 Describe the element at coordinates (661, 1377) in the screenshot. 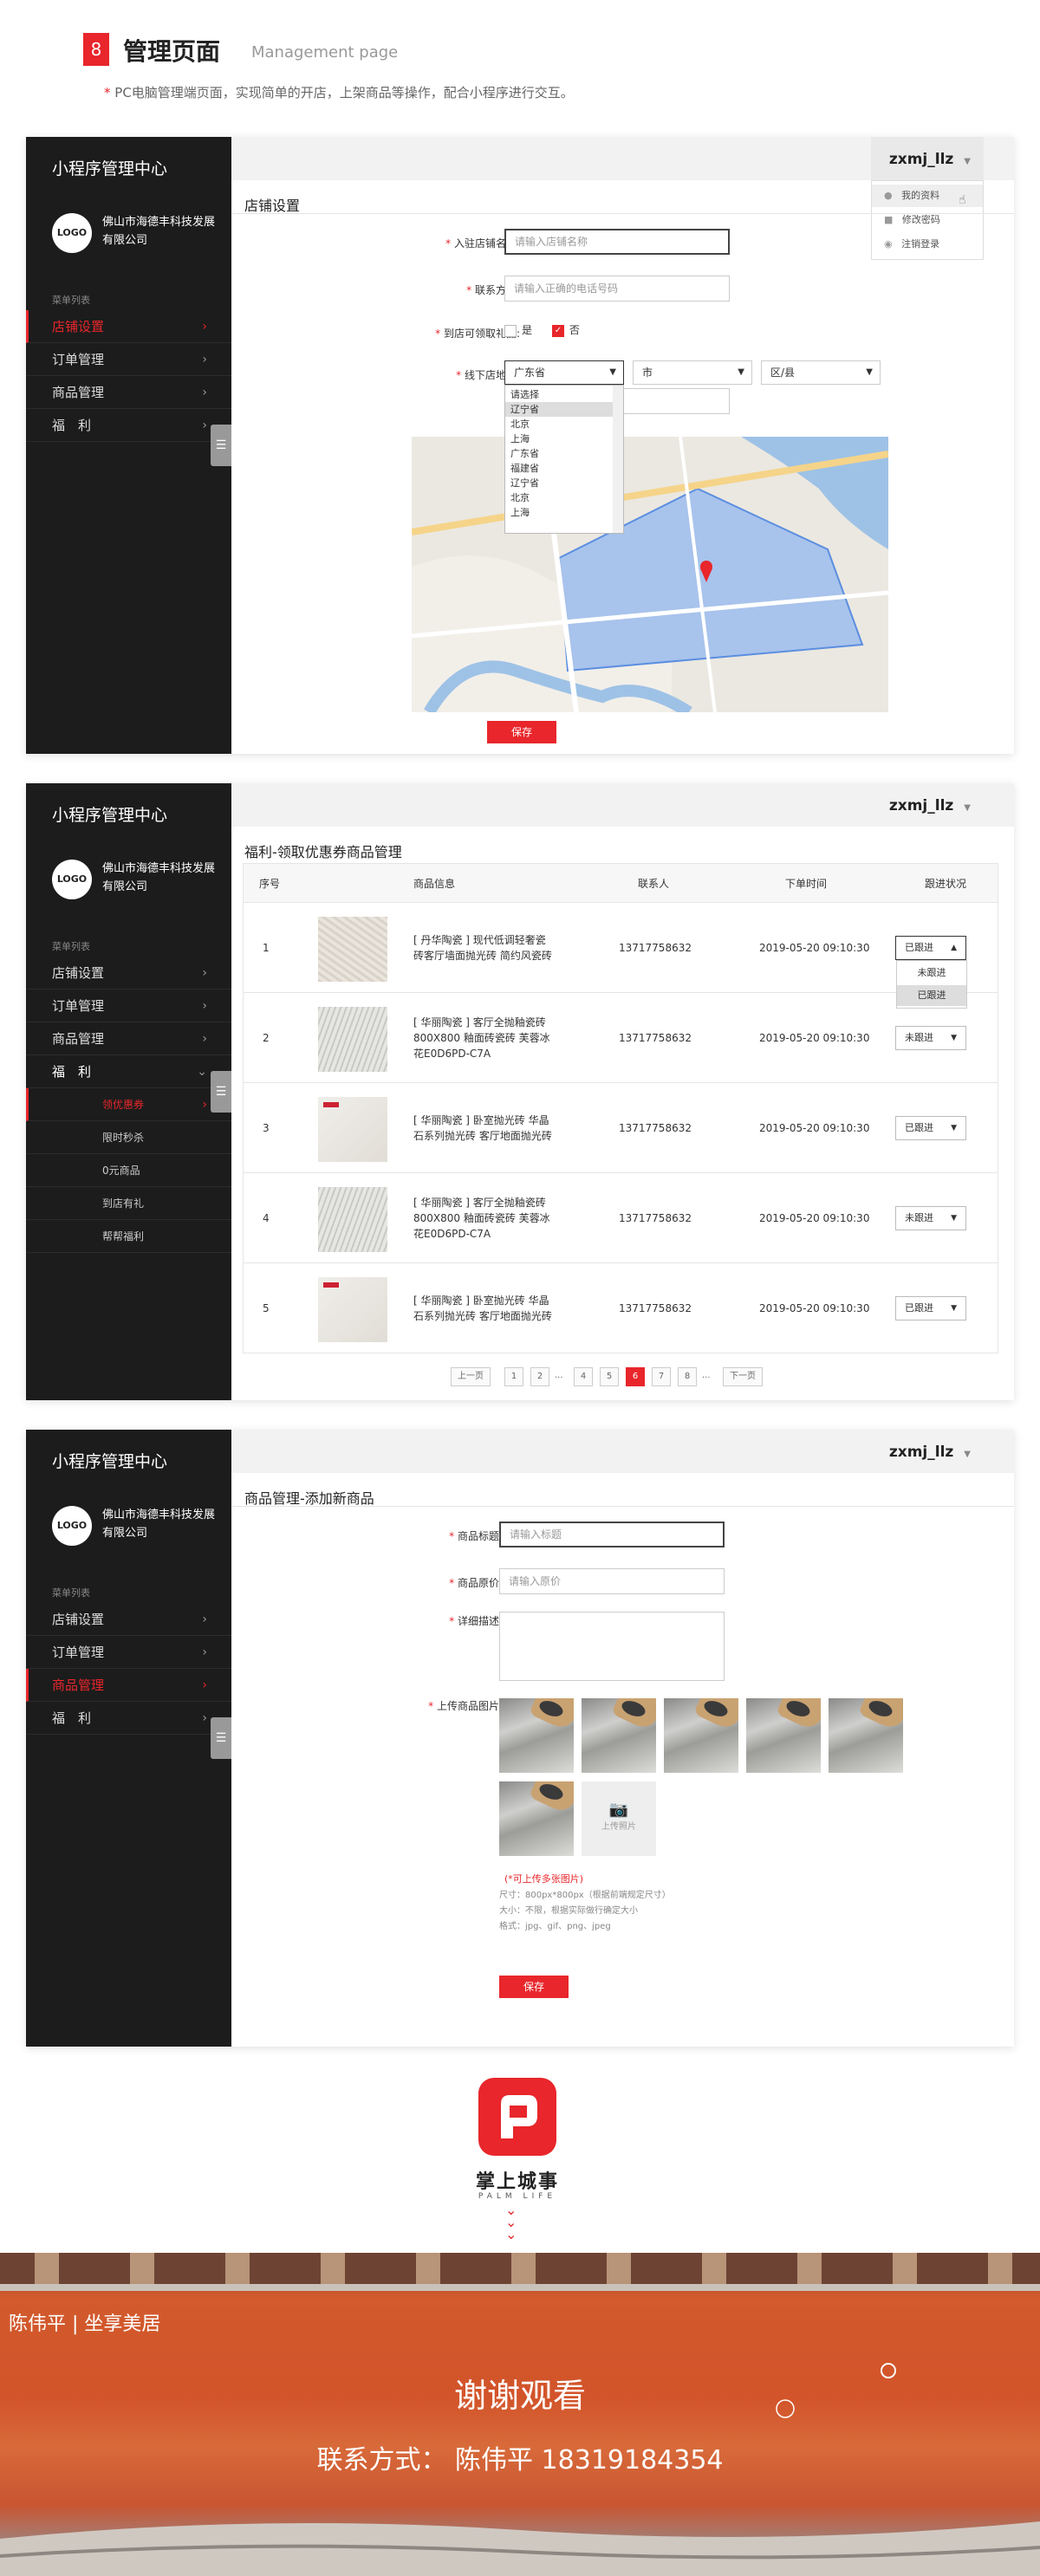

I see `page-button: 7` at that location.